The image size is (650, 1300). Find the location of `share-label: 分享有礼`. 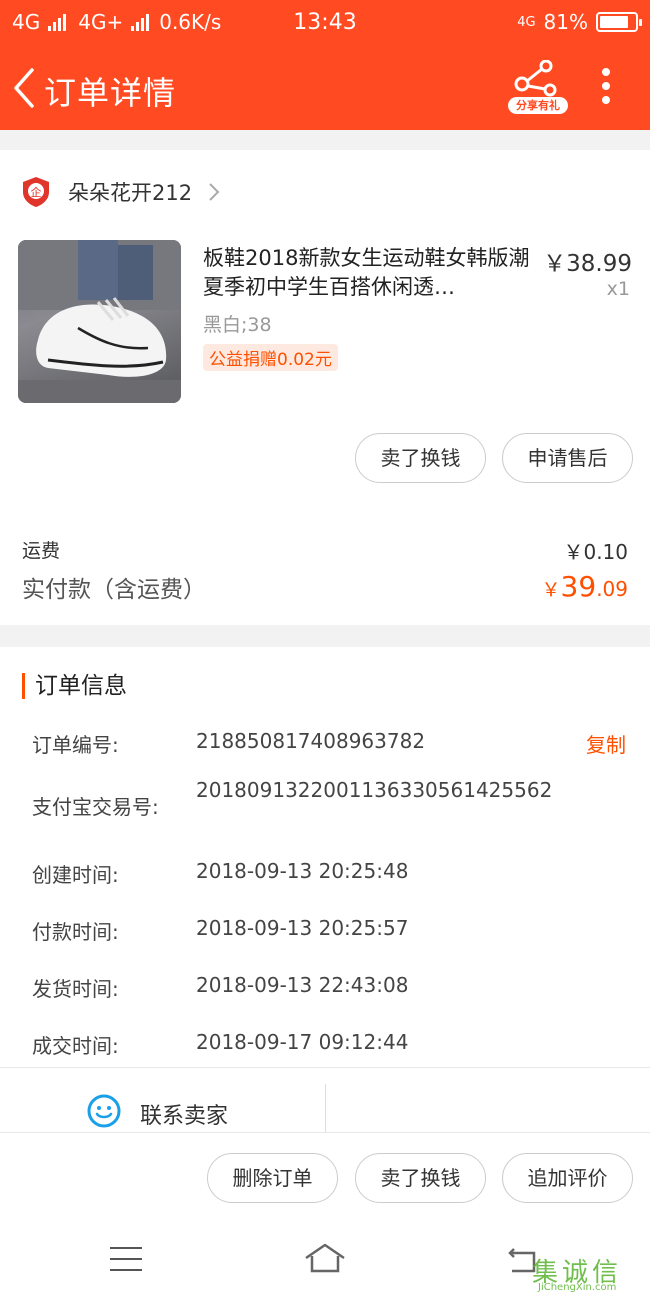

share-label: 分享有礼 is located at coordinates (538, 105).